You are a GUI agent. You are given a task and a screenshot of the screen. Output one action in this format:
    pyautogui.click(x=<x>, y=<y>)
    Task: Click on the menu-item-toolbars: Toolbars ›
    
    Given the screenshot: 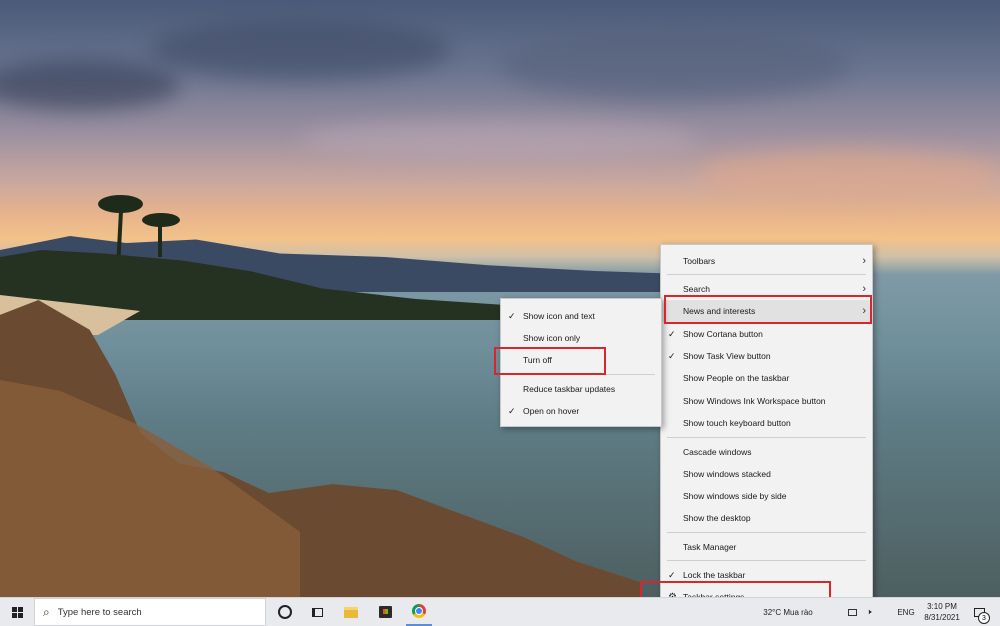 What is the action you would take?
    pyautogui.click(x=766, y=261)
    